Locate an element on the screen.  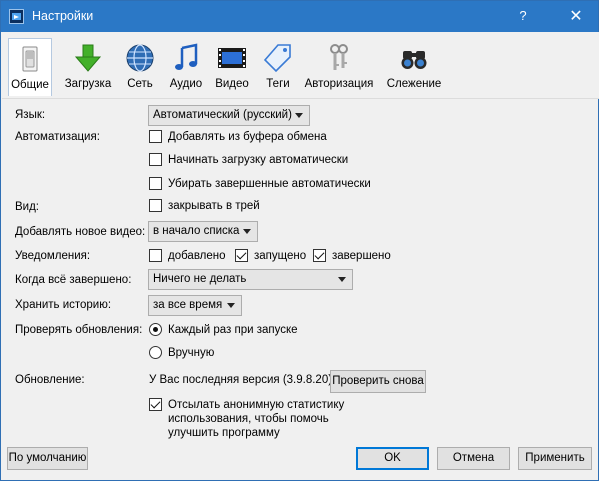
help-button: ? is located at coordinates (523, 16).